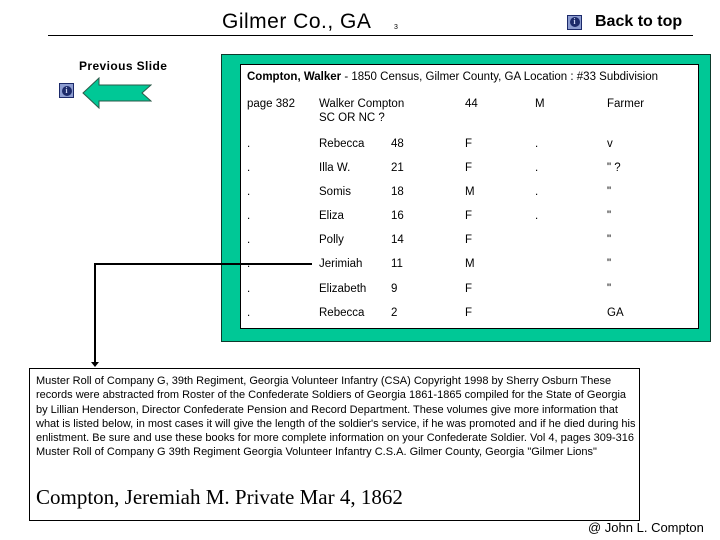  Describe the element at coordinates (626, 104) in the screenshot. I see `cell-col6: Farmer` at that location.